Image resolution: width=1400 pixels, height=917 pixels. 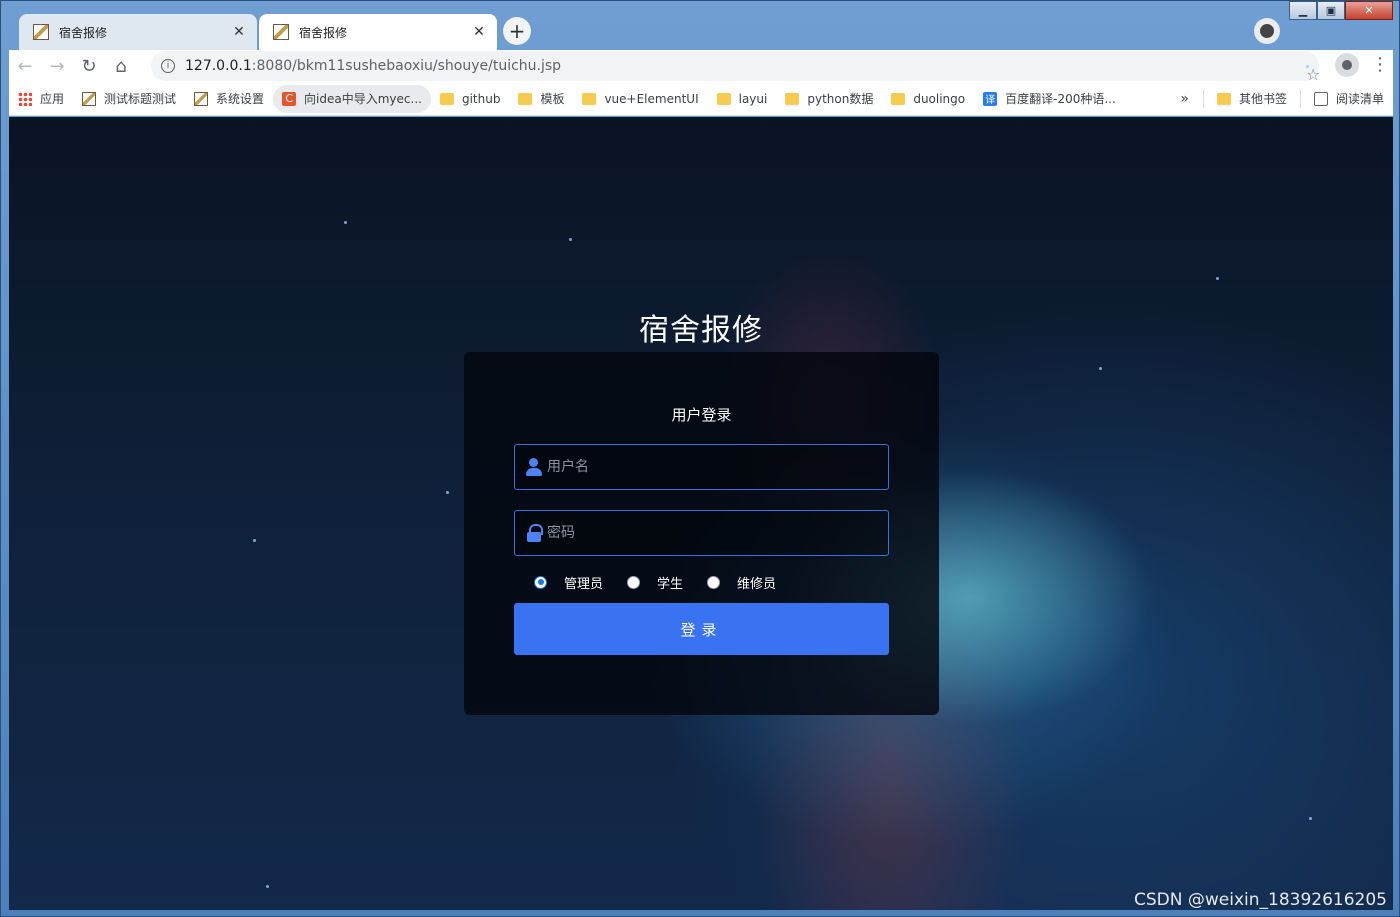 What do you see at coordinates (1303, 10) in the screenshot?
I see `minimize-button: ▁` at bounding box center [1303, 10].